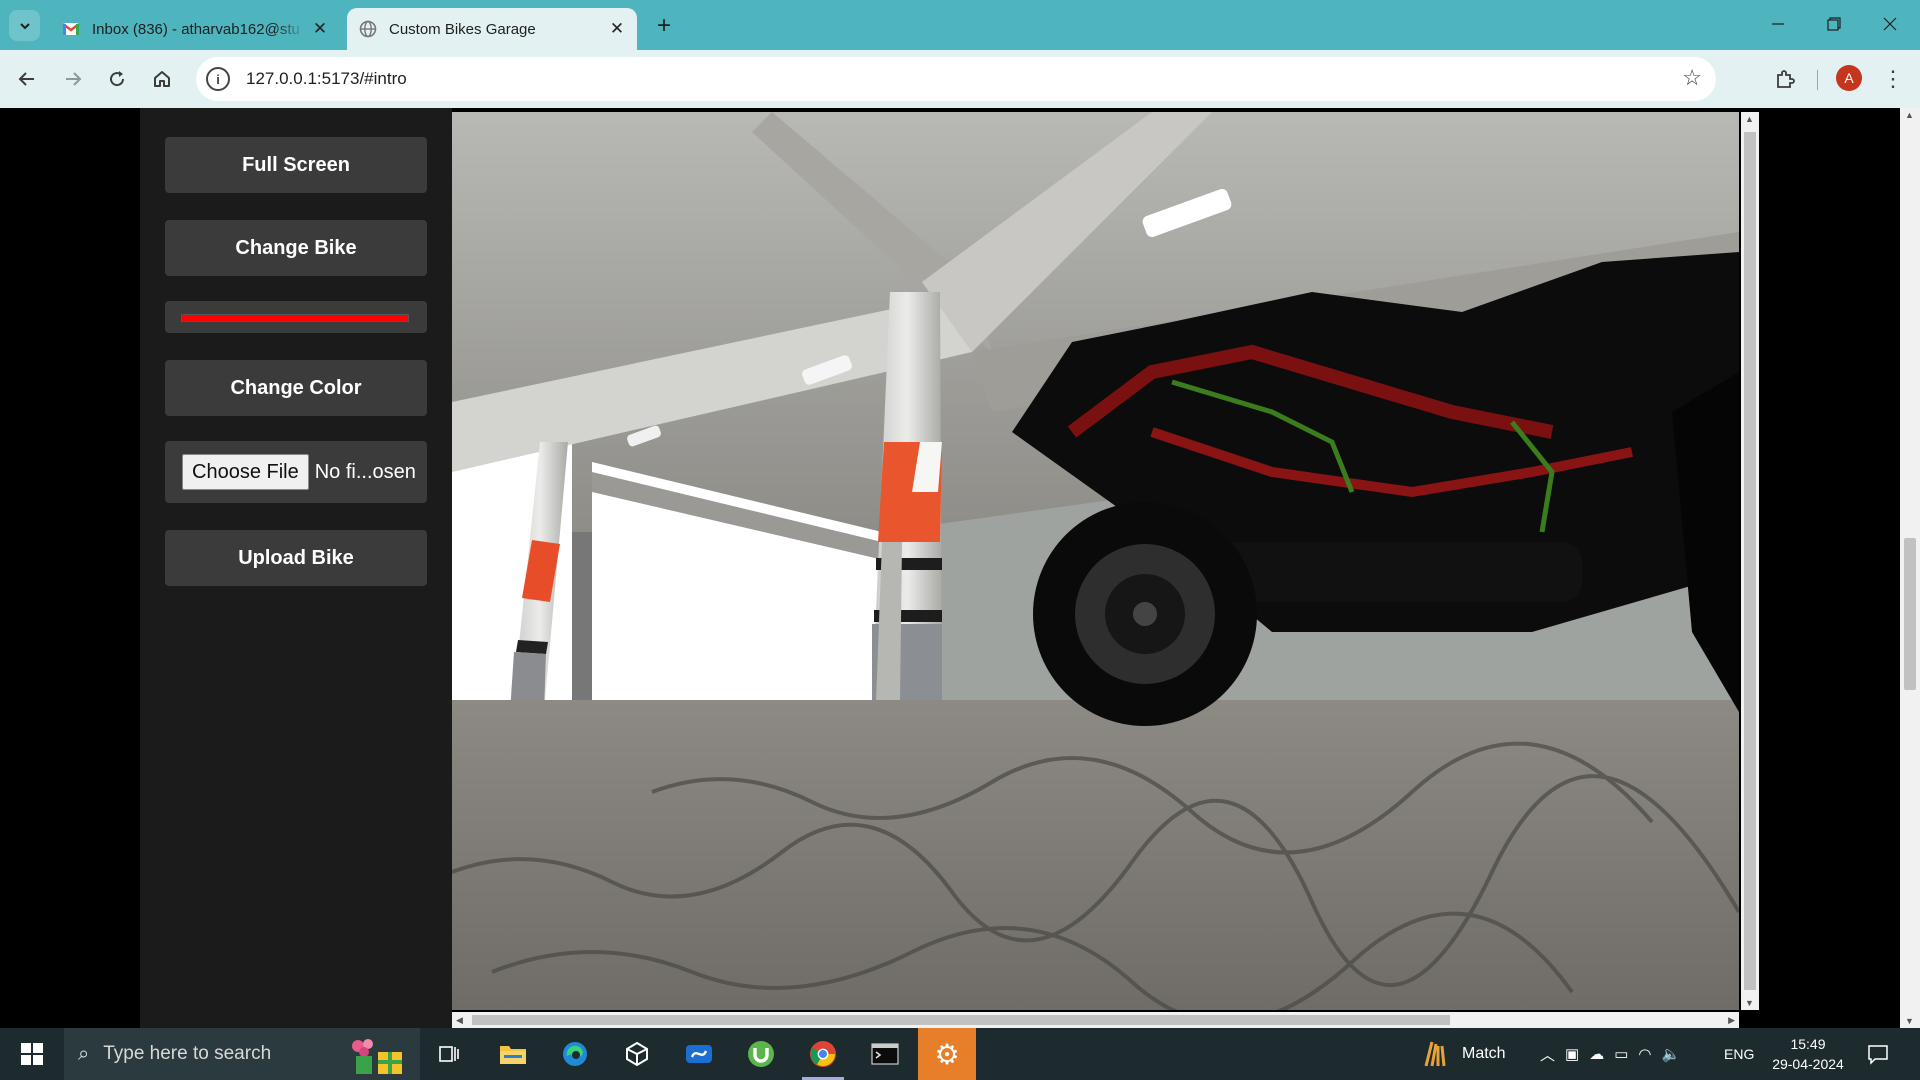 The width and height of the screenshot is (1920, 1080). Describe the element at coordinates (24, 25) in the screenshot. I see `tab-search-button` at that location.